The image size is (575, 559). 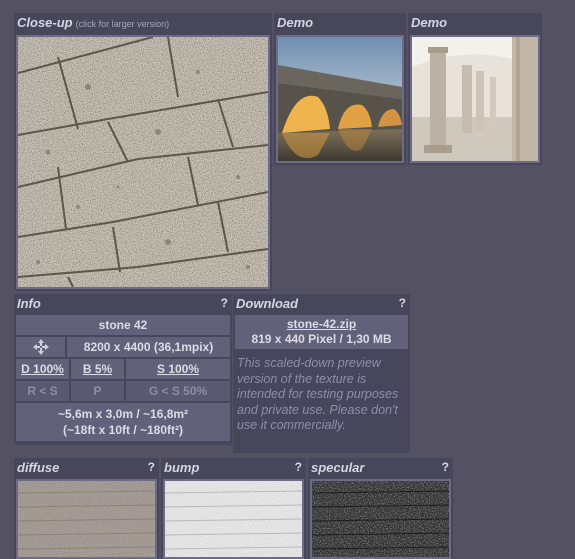 I want to click on diffuse-title-text: diffuse, so click(x=38, y=467).